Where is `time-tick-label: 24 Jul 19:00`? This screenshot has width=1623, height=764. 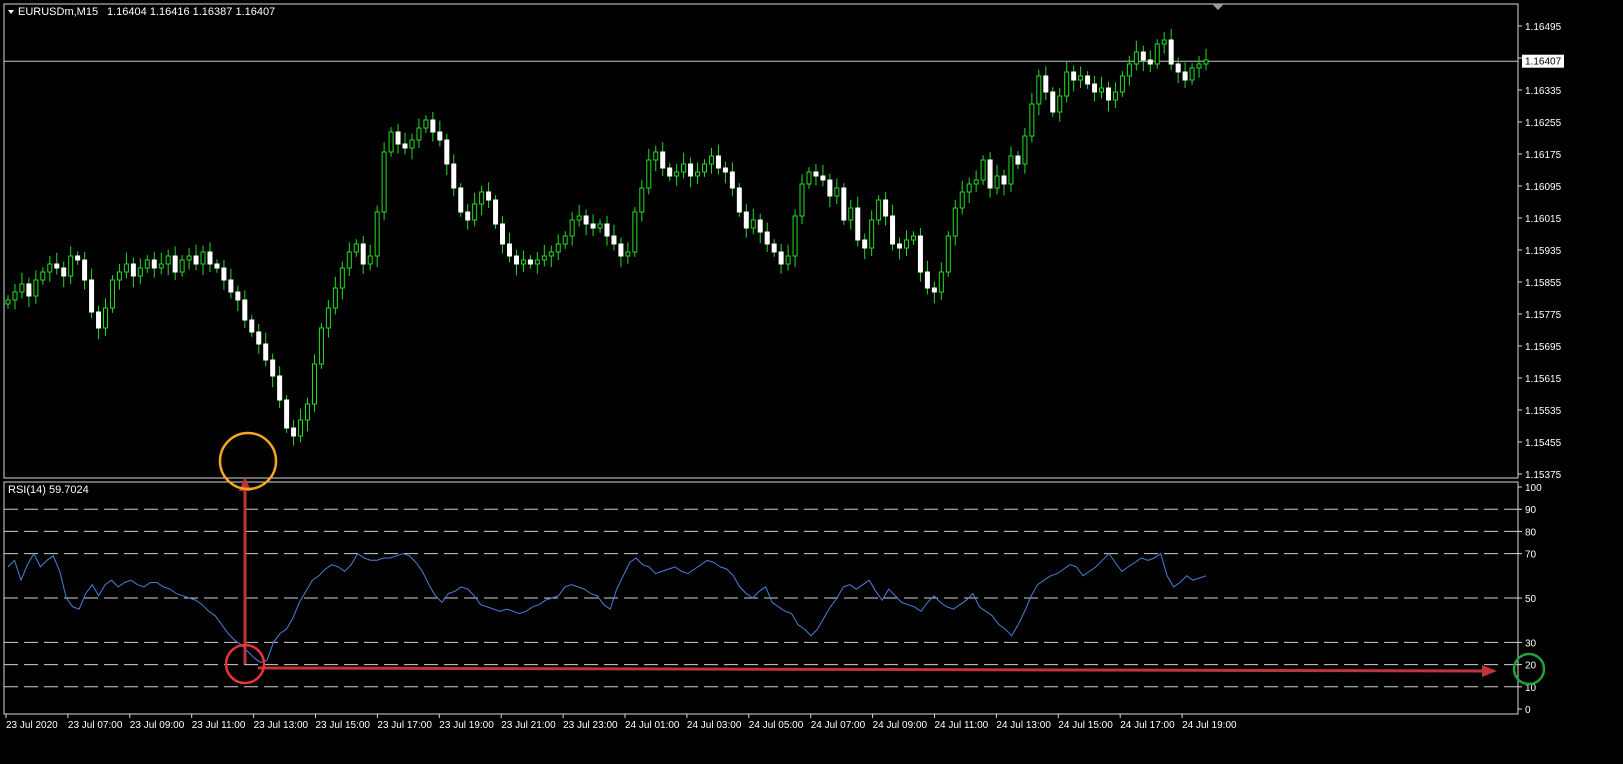 time-tick-label: 24 Jul 19:00 is located at coordinates (1209, 725).